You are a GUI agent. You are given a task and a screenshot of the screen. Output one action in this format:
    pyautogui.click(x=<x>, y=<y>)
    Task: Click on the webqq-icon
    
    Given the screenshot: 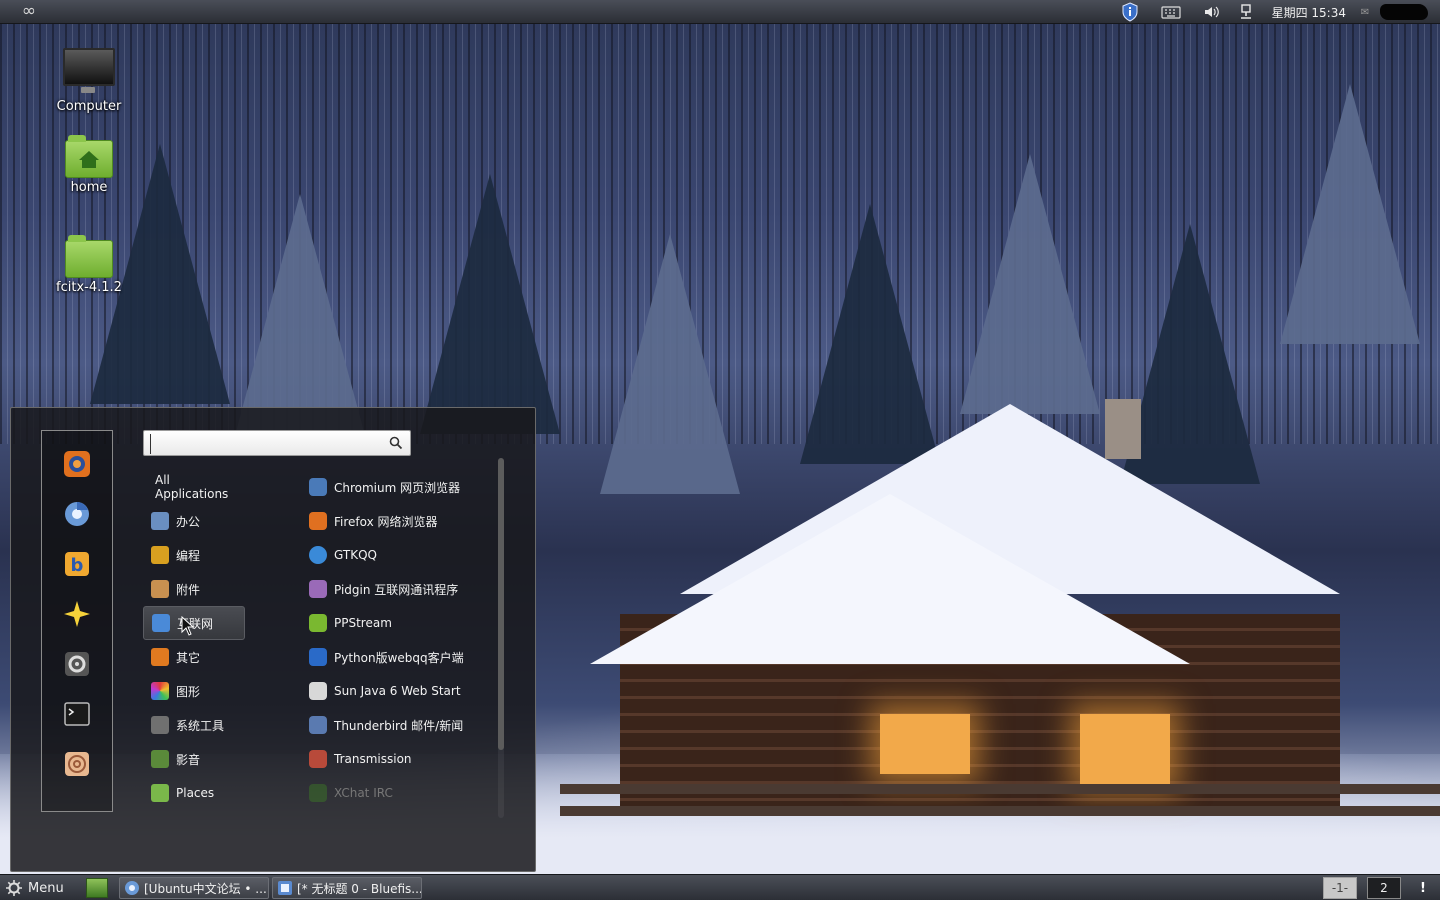 What is the action you would take?
    pyautogui.click(x=318, y=657)
    